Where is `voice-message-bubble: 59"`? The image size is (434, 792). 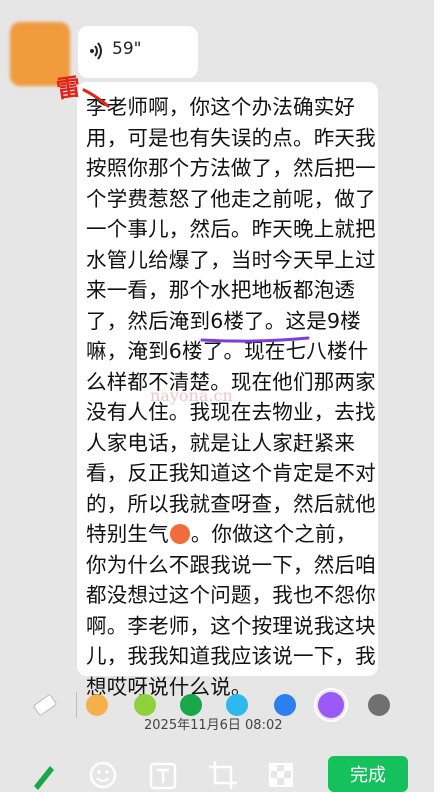
voice-message-bubble: 59" is located at coordinates (138, 52).